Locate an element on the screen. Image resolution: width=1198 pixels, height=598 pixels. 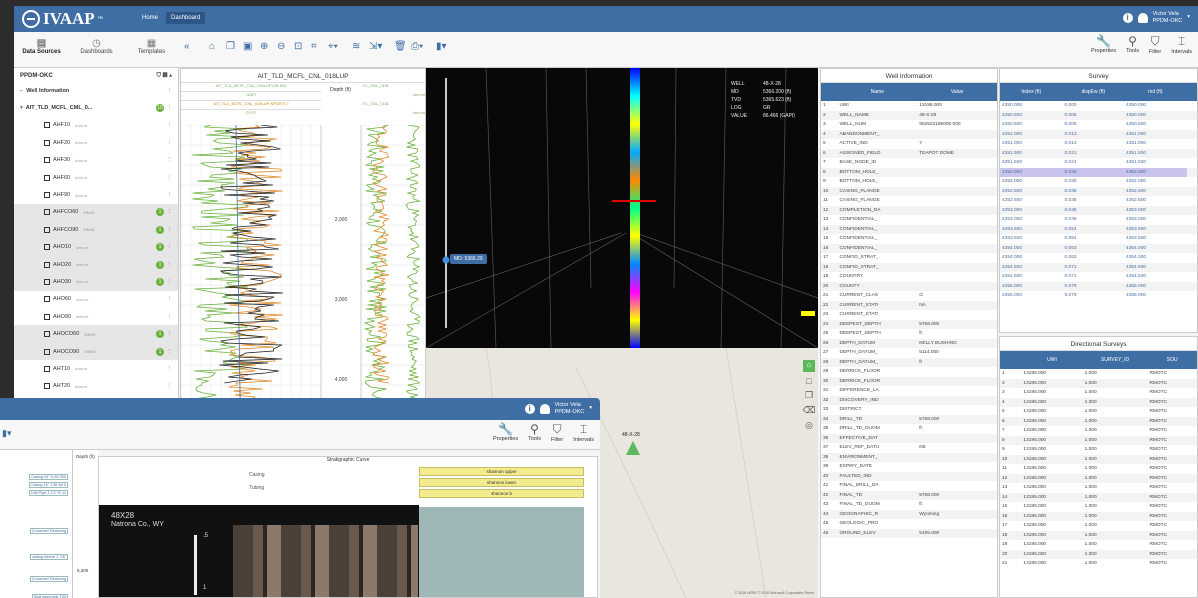
sidebar-item: AHF90 ohm.m ⋮ is located at coordinates (96, 194).